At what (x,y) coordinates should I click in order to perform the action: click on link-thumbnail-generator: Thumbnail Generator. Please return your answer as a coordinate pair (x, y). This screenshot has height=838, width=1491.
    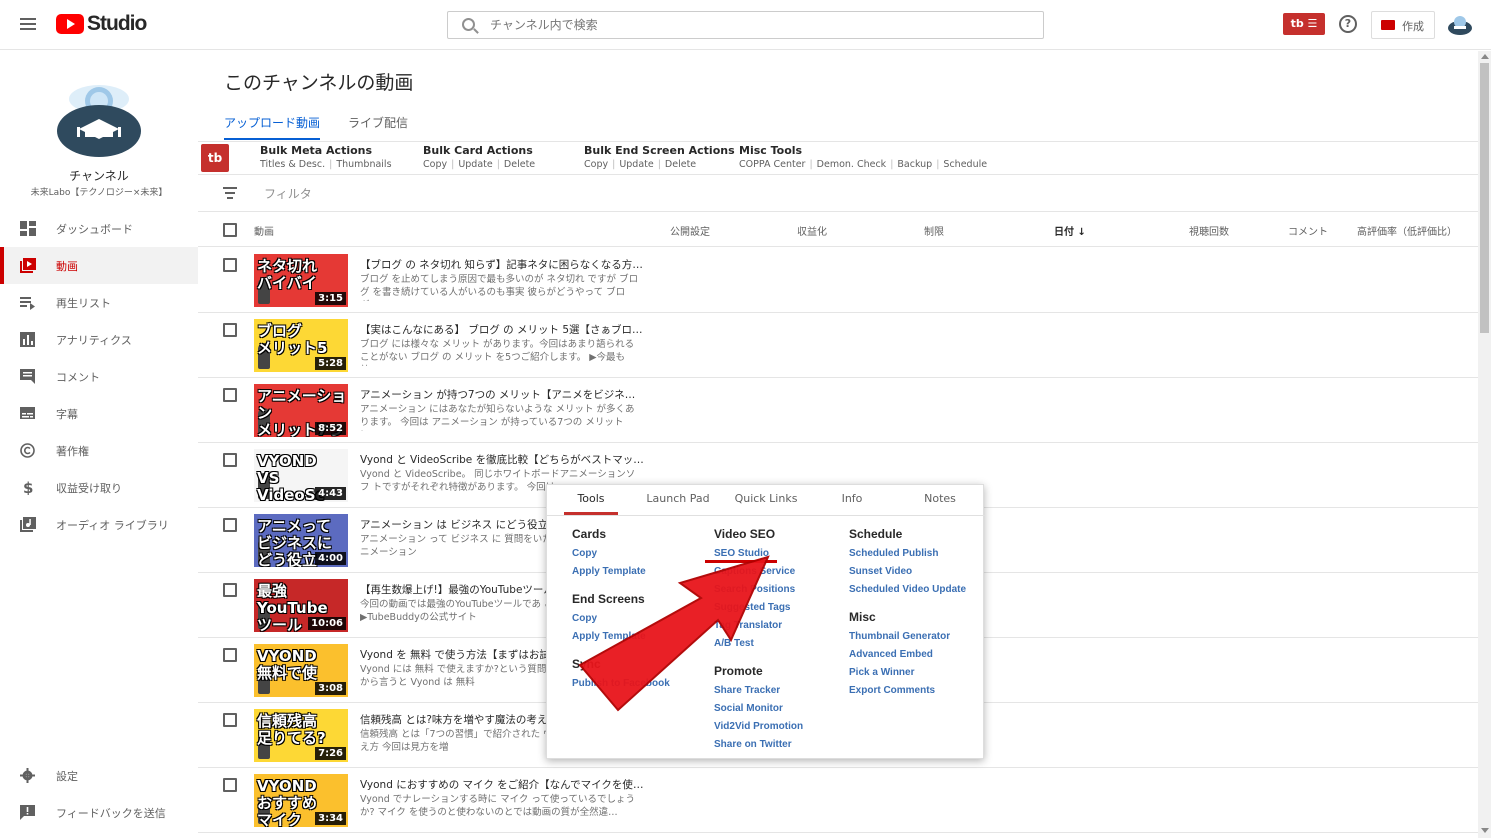
    Looking at the image, I should click on (899, 636).